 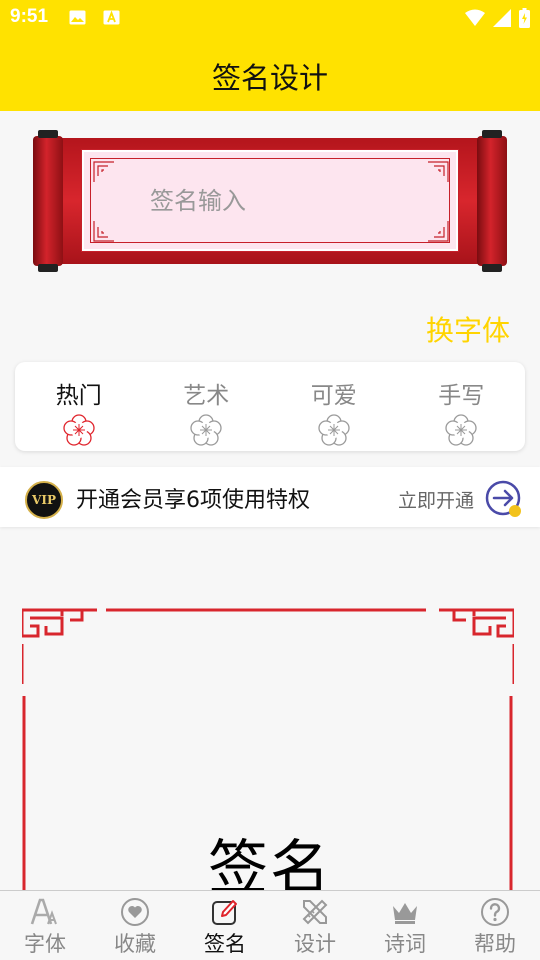 I want to click on scroll-rod-right, so click(x=492, y=201).